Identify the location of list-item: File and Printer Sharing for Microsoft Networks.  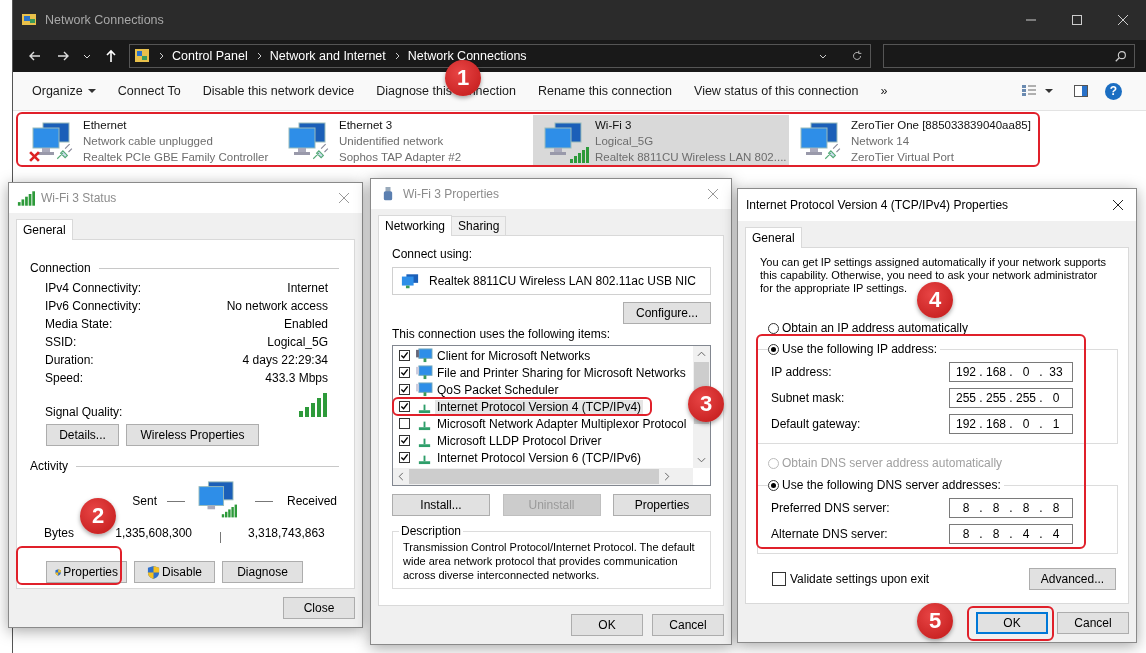
(543, 372).